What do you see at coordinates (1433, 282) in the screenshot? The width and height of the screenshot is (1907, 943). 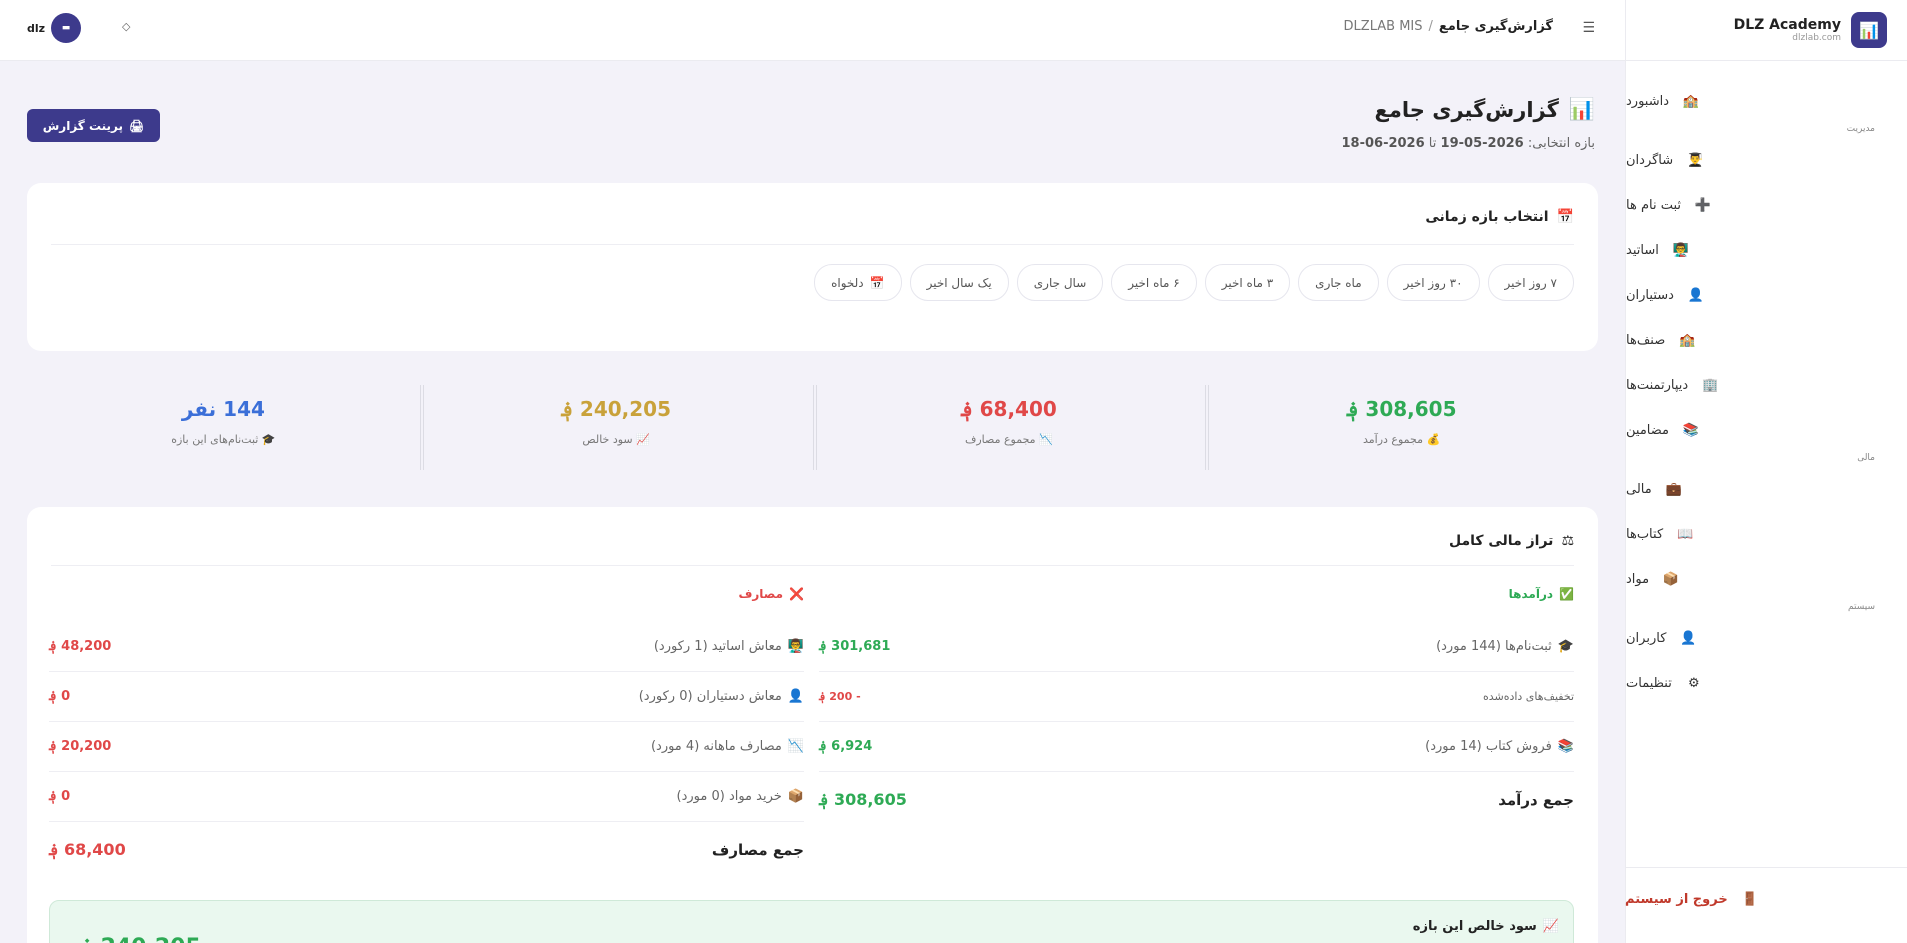 I see `range-chip: ۳۰ روز اخیر` at bounding box center [1433, 282].